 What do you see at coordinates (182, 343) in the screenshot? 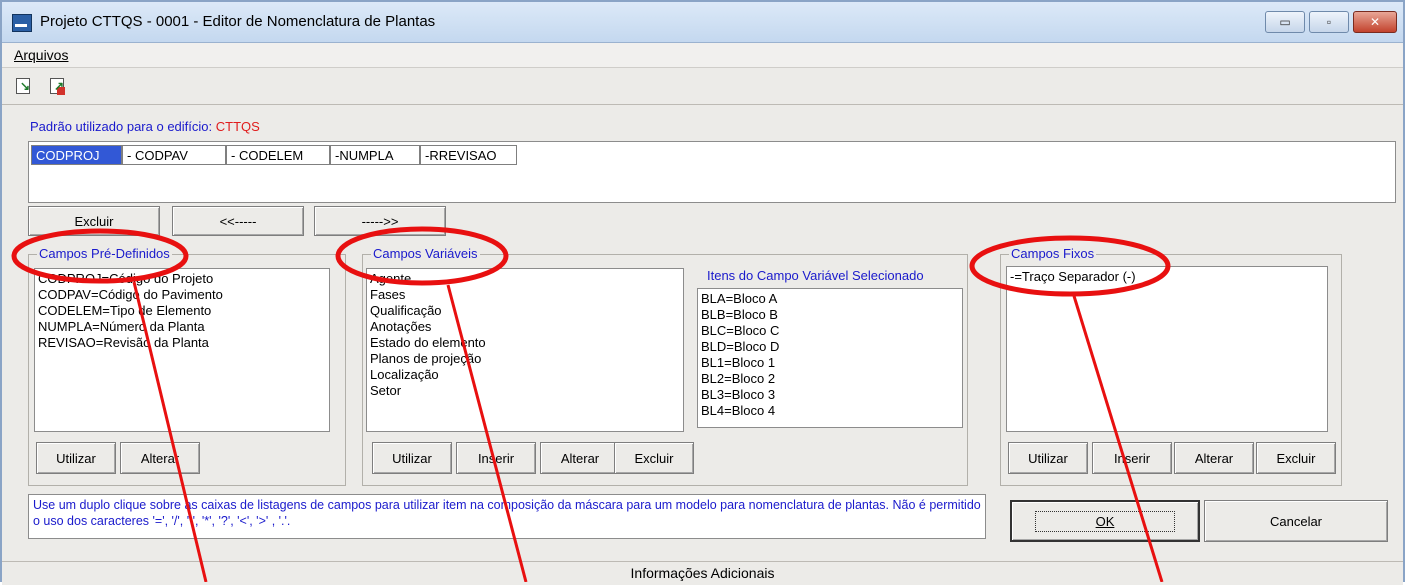
I see `list-item: REVISAO=Revisão da Planta` at bounding box center [182, 343].